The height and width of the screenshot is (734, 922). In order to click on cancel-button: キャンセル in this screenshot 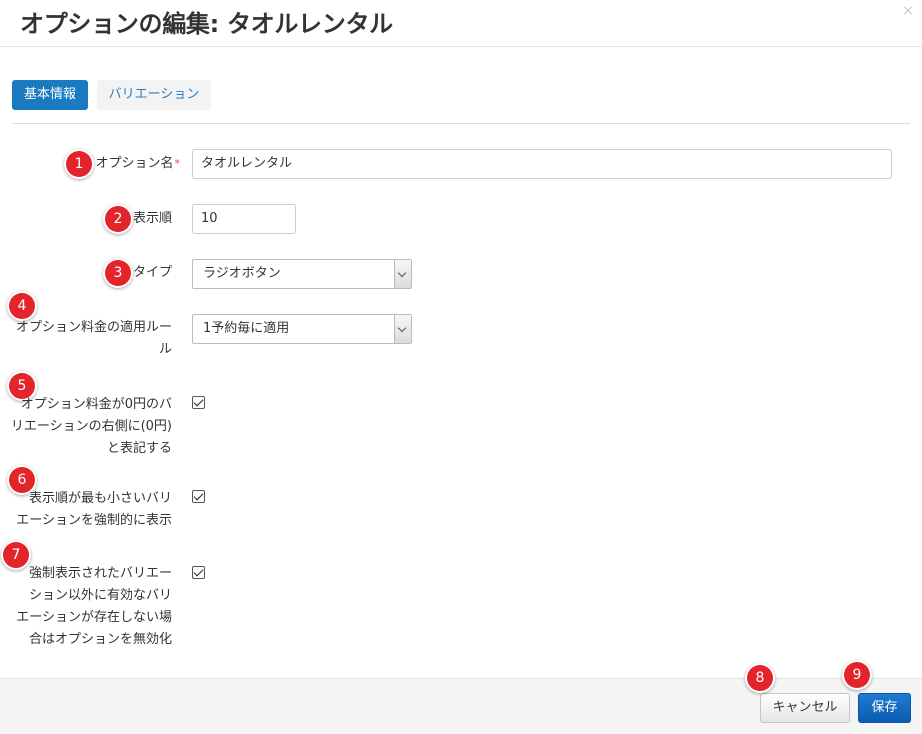, I will do `click(805, 708)`.